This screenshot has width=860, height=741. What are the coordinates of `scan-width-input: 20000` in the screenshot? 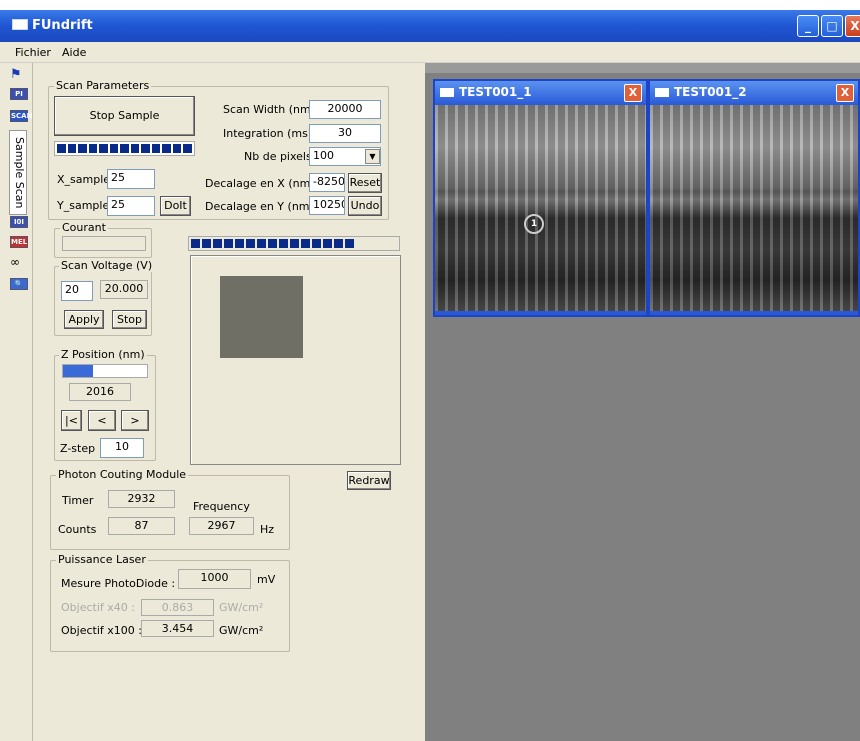 It's located at (345, 109).